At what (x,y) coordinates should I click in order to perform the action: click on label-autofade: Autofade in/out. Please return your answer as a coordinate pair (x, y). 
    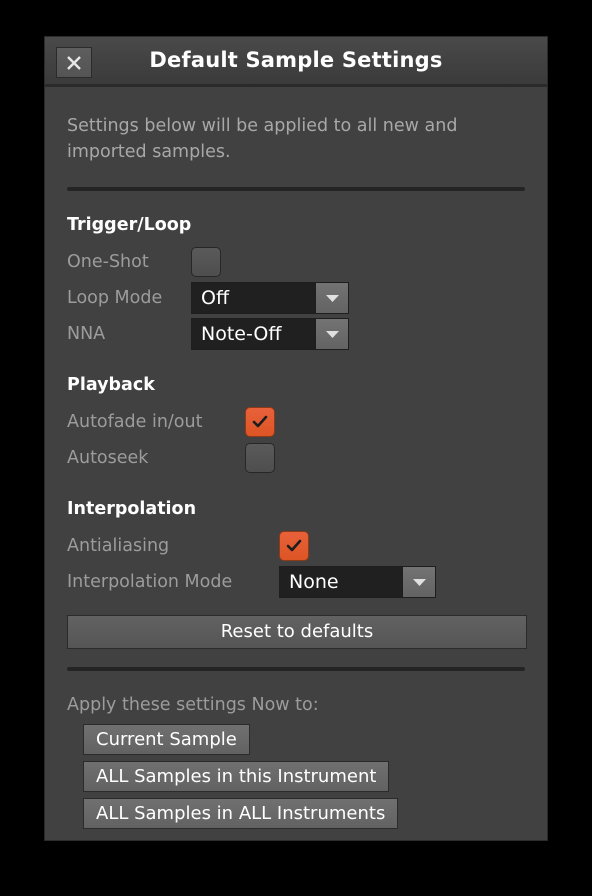
    Looking at the image, I should click on (135, 422).